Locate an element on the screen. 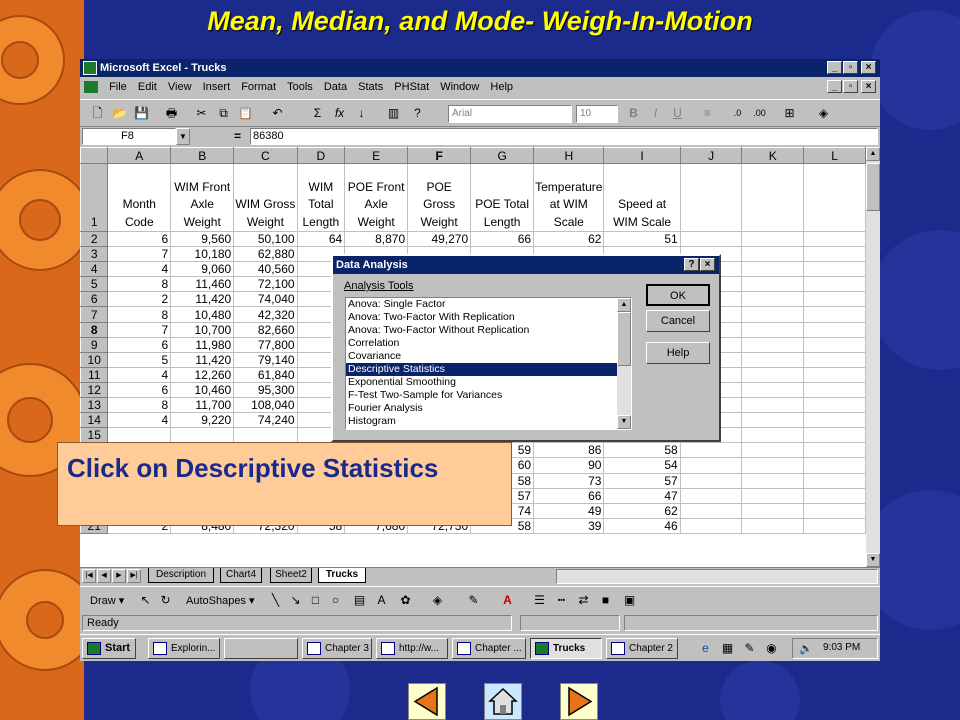  oval-icon: ○ is located at coordinates (335, 600).